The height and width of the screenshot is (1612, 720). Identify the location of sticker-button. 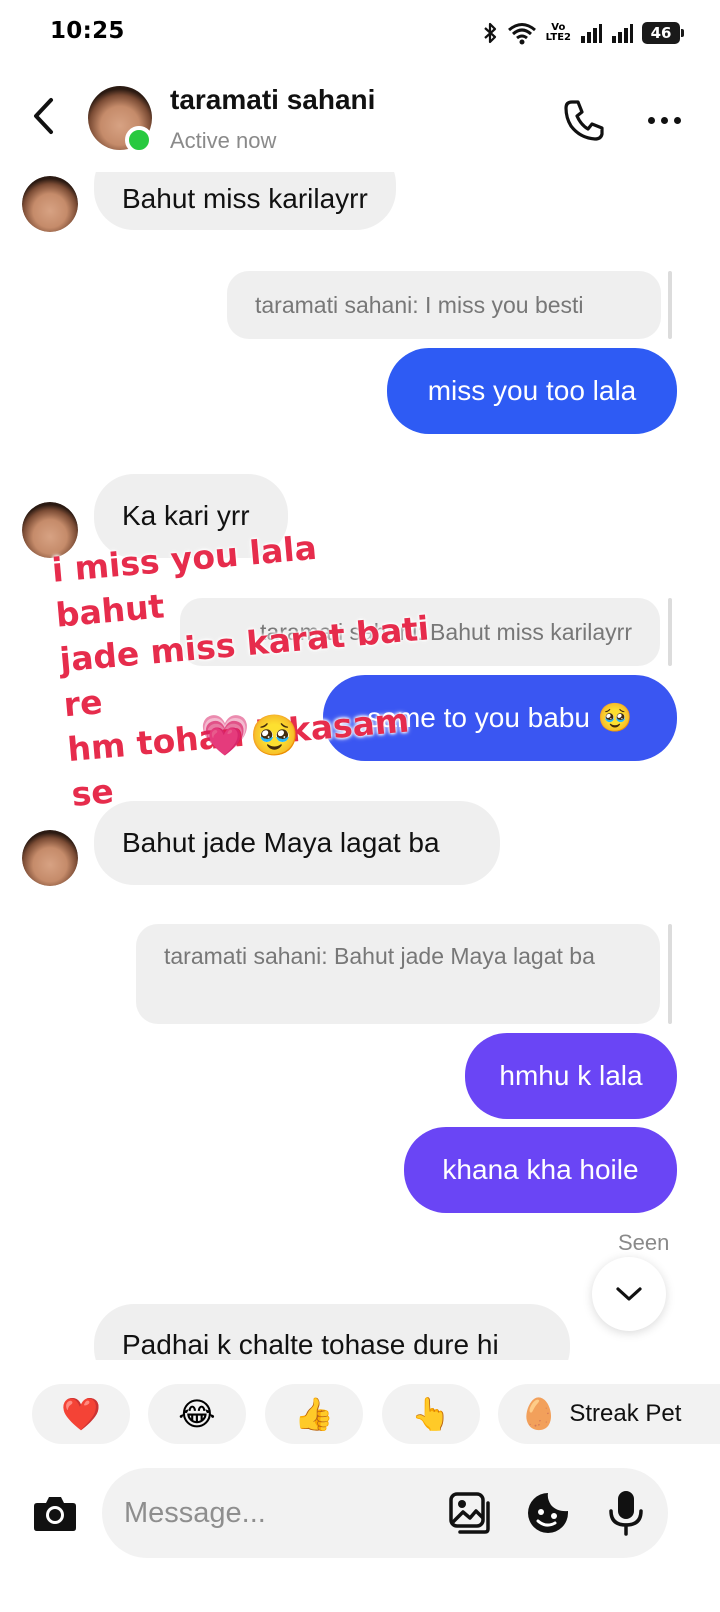
(548, 1513).